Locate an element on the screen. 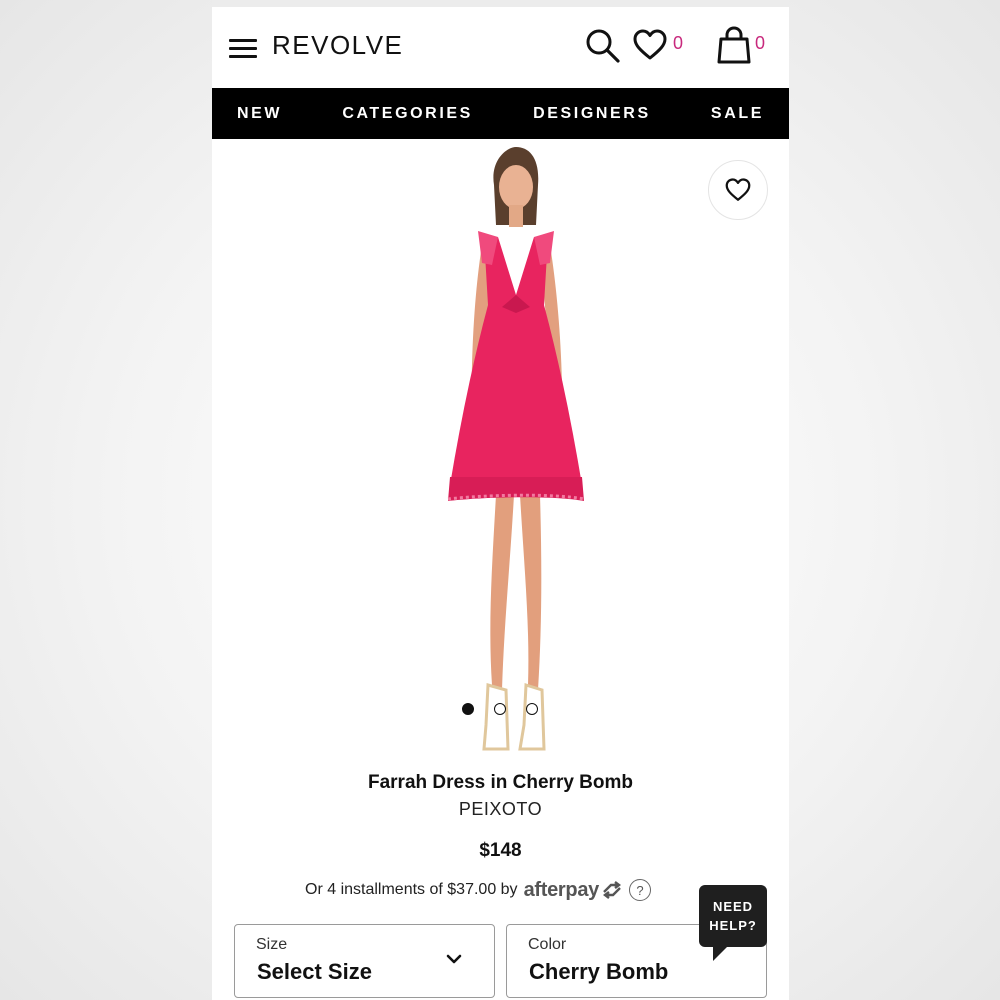 Image resolution: width=1000 pixels, height=1000 pixels. color-label: Color is located at coordinates (547, 944).